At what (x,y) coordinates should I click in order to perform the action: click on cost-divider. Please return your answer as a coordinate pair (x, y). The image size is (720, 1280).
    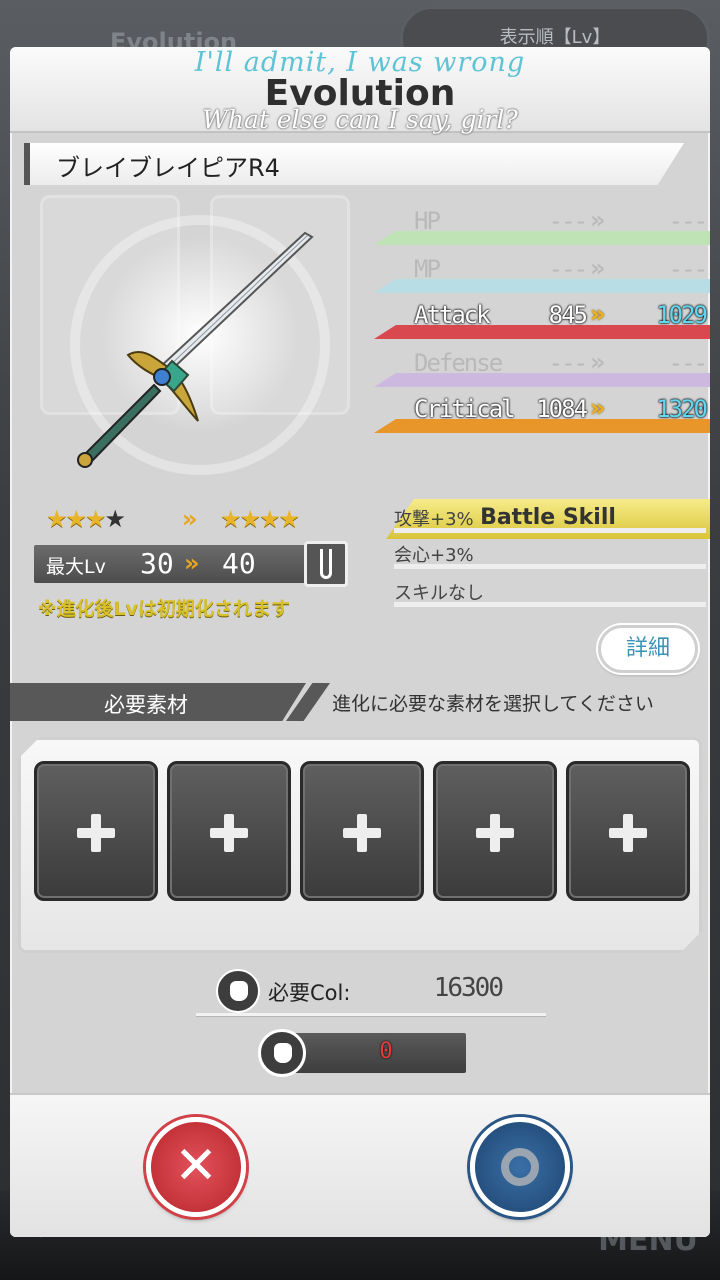
    Looking at the image, I should click on (371, 1015).